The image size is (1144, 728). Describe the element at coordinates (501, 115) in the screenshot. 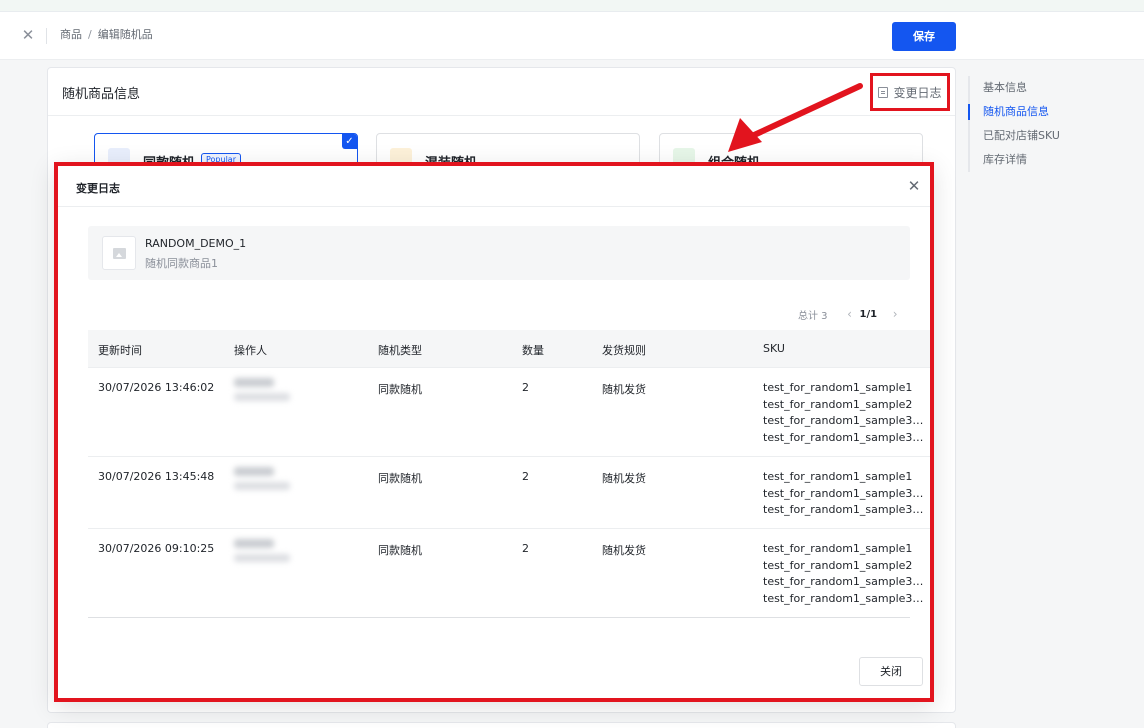

I see `card-divider` at that location.